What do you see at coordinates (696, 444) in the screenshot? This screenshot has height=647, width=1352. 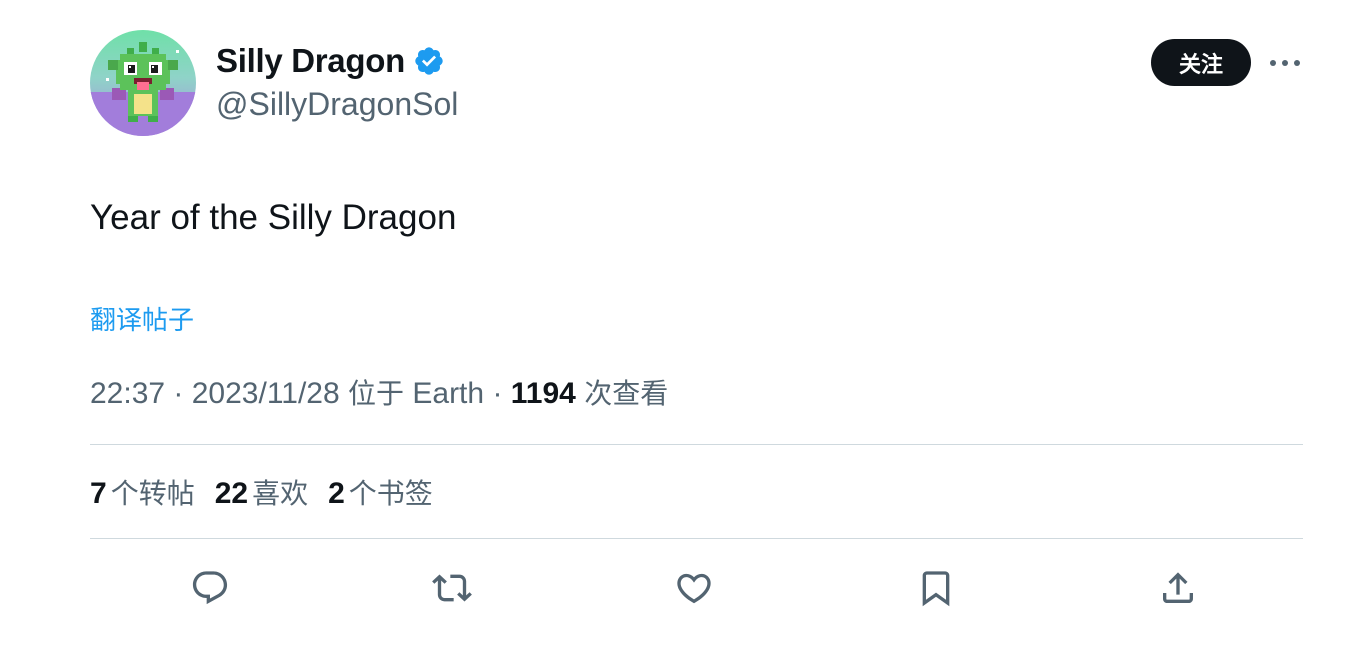 I see `divider-top` at bounding box center [696, 444].